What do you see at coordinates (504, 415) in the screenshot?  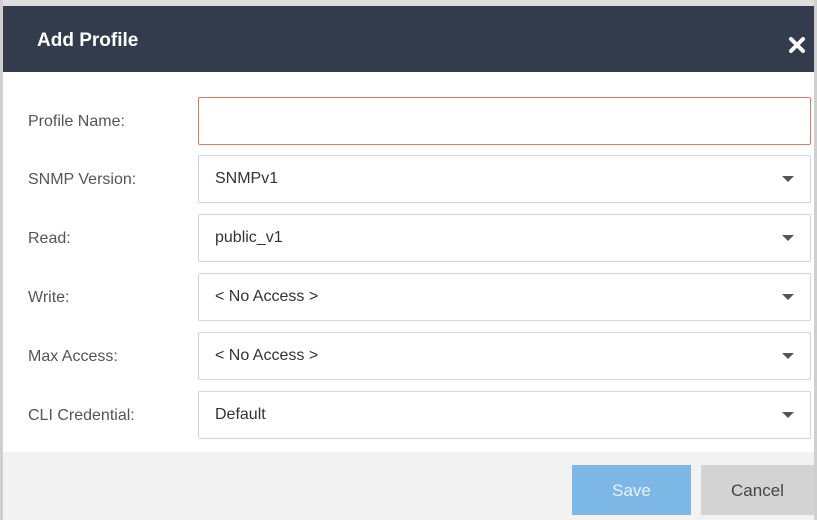 I see `cli-credential-select: Default` at bounding box center [504, 415].